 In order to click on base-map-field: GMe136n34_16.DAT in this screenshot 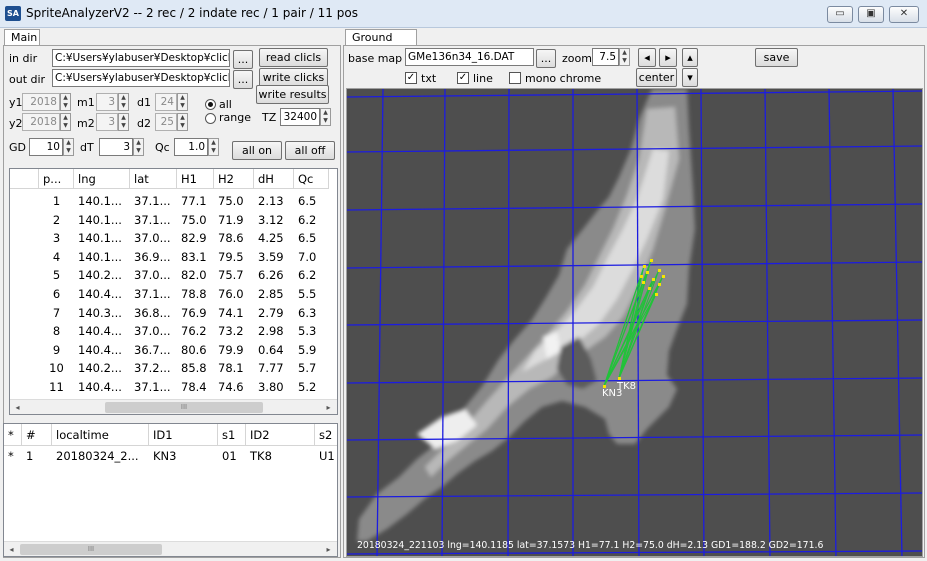, I will do `click(469, 57)`.